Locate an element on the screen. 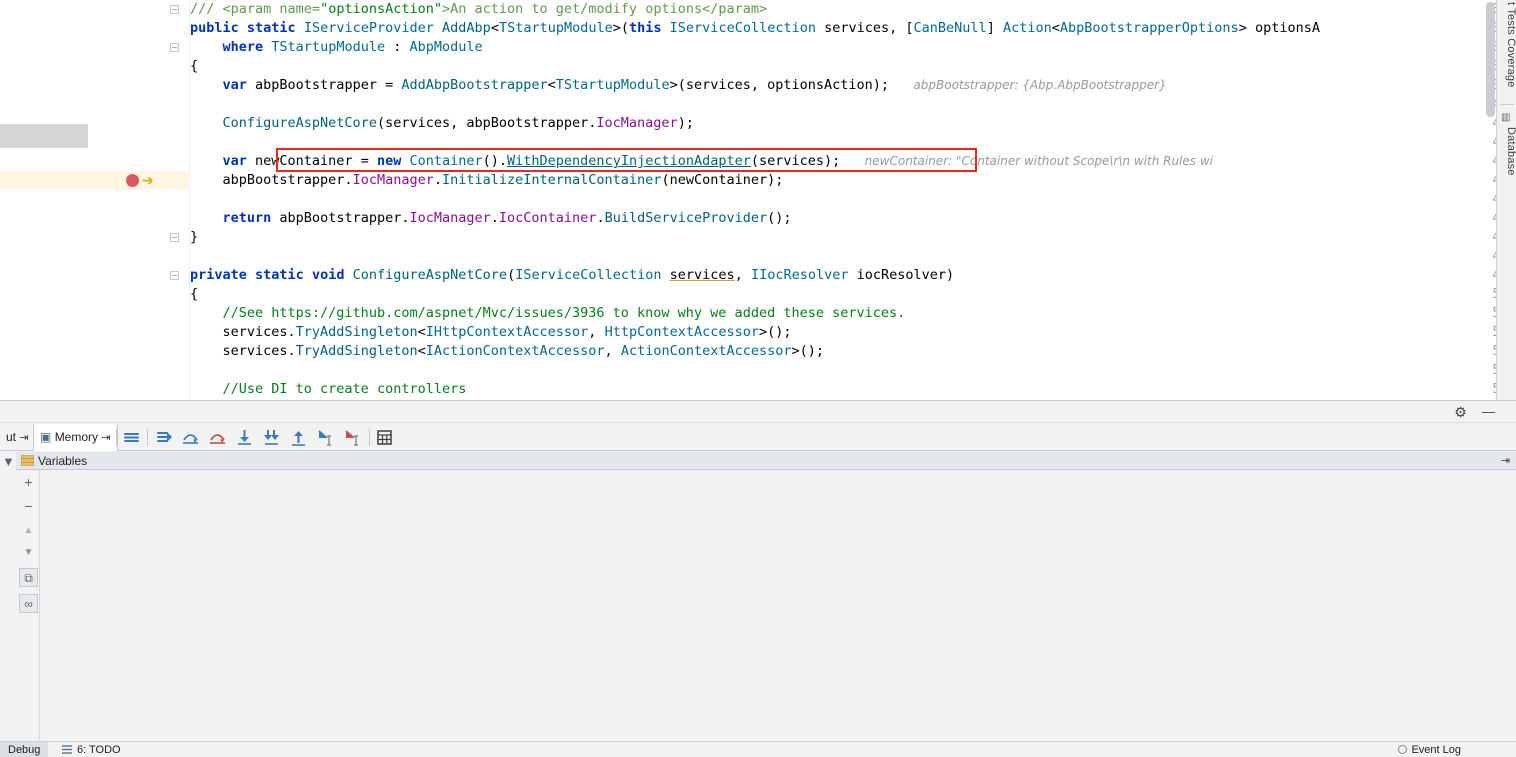  step-out-button is located at coordinates (271, 437).